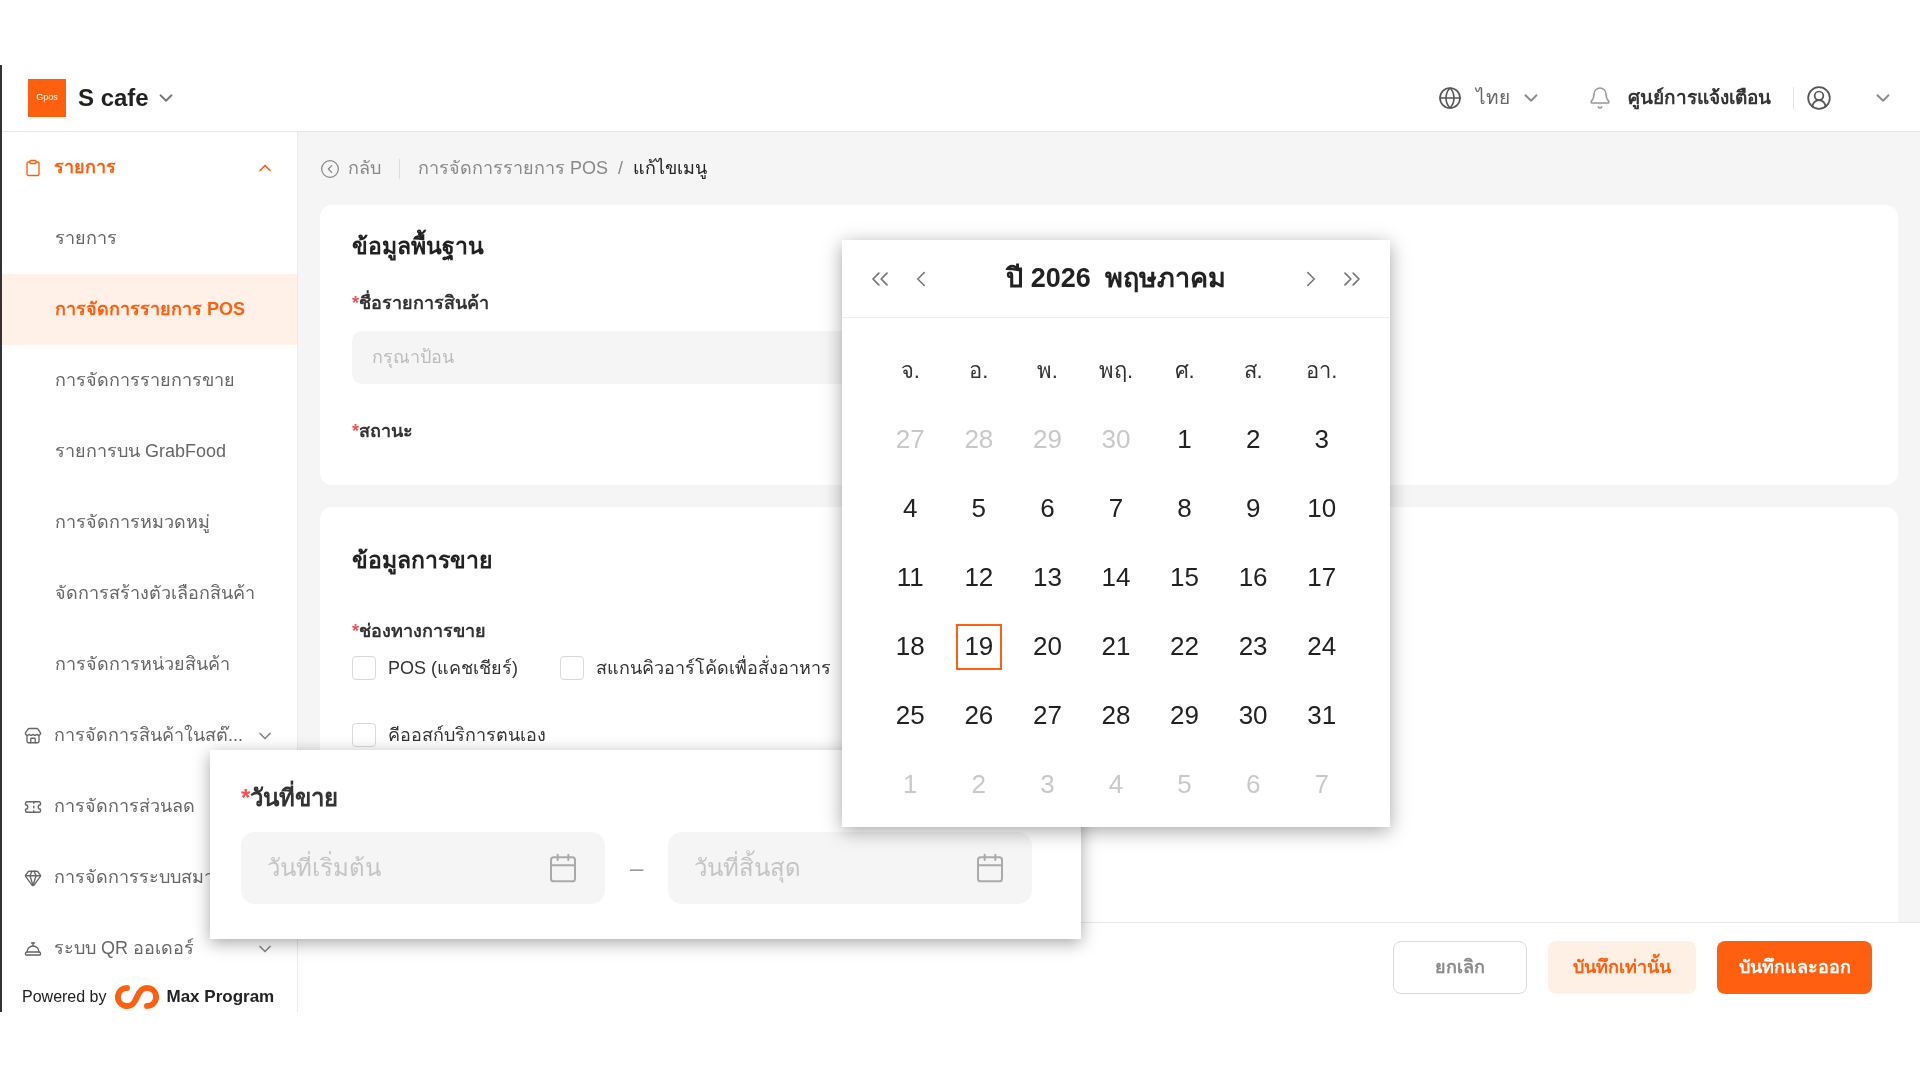 The height and width of the screenshot is (1080, 1920). What do you see at coordinates (419, 631) in the screenshot?
I see `field-label: *ช่องทางการขาย` at bounding box center [419, 631].